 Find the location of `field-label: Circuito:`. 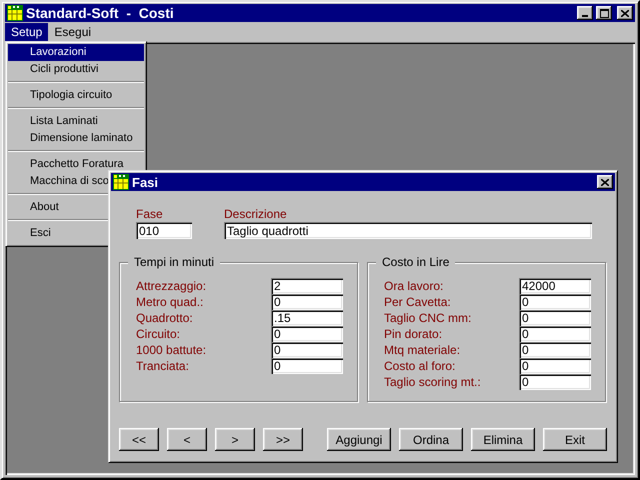

field-label: Circuito: is located at coordinates (159, 334).